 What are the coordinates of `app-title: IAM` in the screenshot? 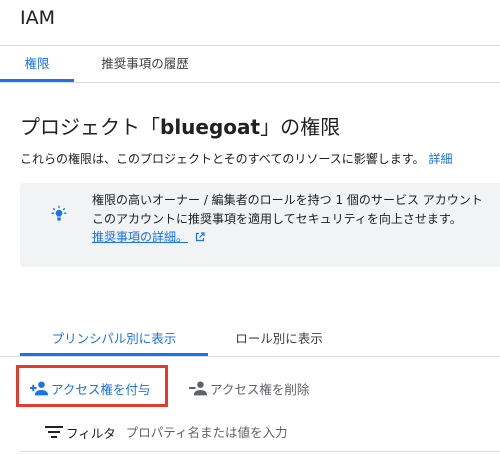 It's located at (37, 18).